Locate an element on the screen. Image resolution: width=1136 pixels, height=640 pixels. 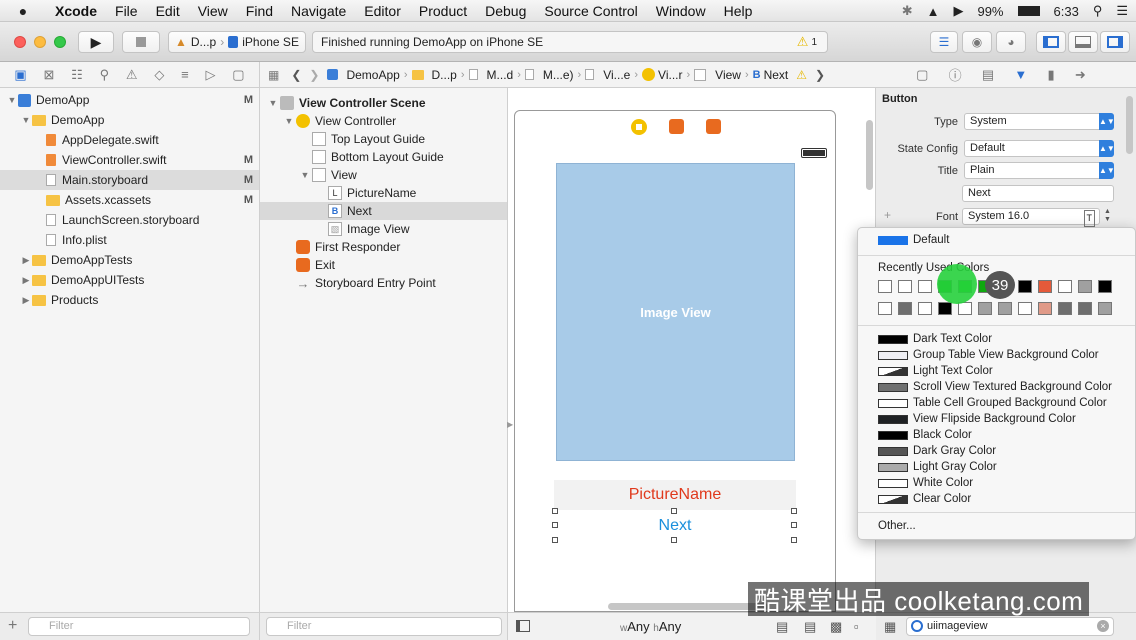
navigator-item: ▼ DemoApp M is located at coordinates (129, 100).